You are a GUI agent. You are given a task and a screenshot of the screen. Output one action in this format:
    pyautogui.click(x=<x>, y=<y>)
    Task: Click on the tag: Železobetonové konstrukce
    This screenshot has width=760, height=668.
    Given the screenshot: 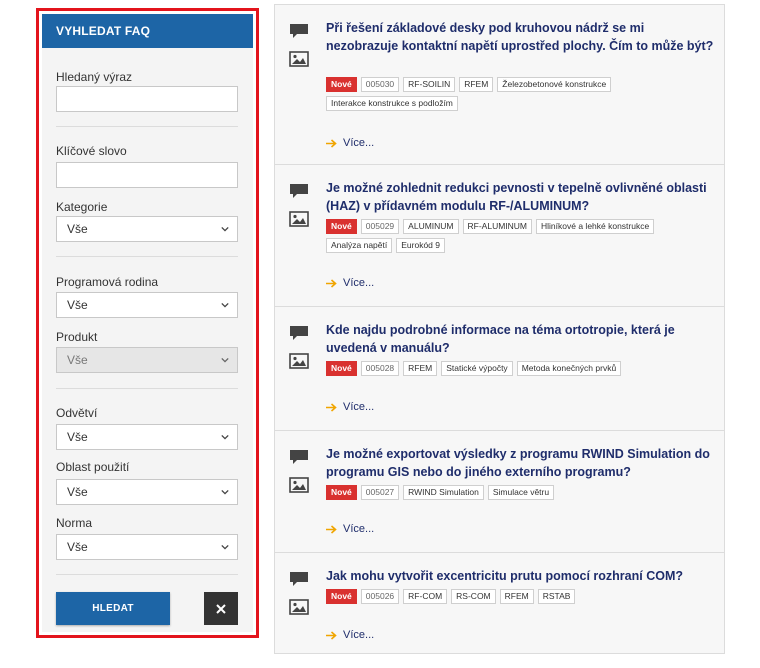 What is the action you would take?
    pyautogui.click(x=554, y=84)
    